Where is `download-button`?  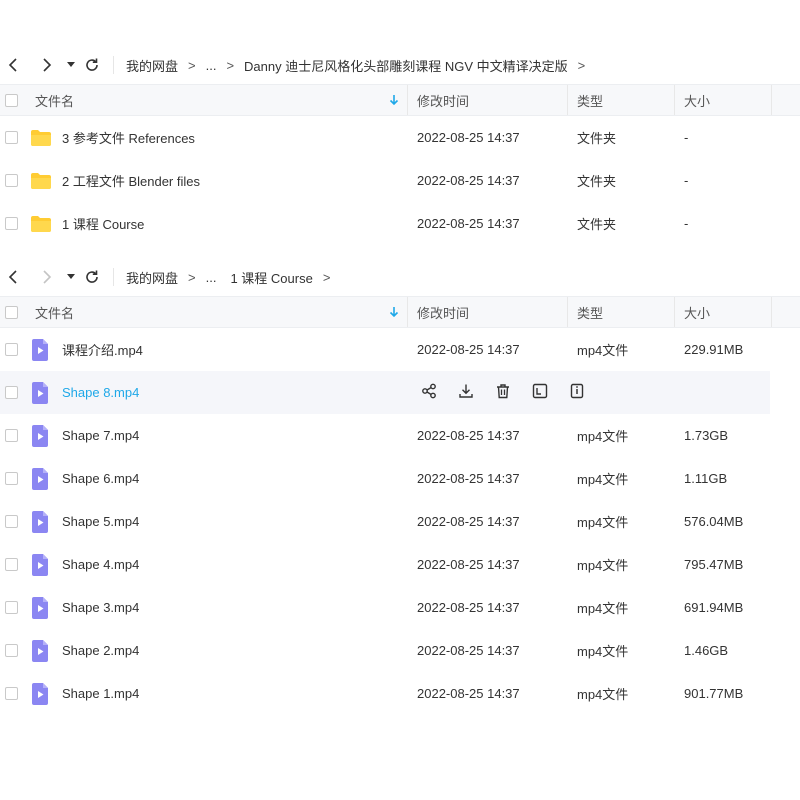
download-button is located at coordinates (465, 393).